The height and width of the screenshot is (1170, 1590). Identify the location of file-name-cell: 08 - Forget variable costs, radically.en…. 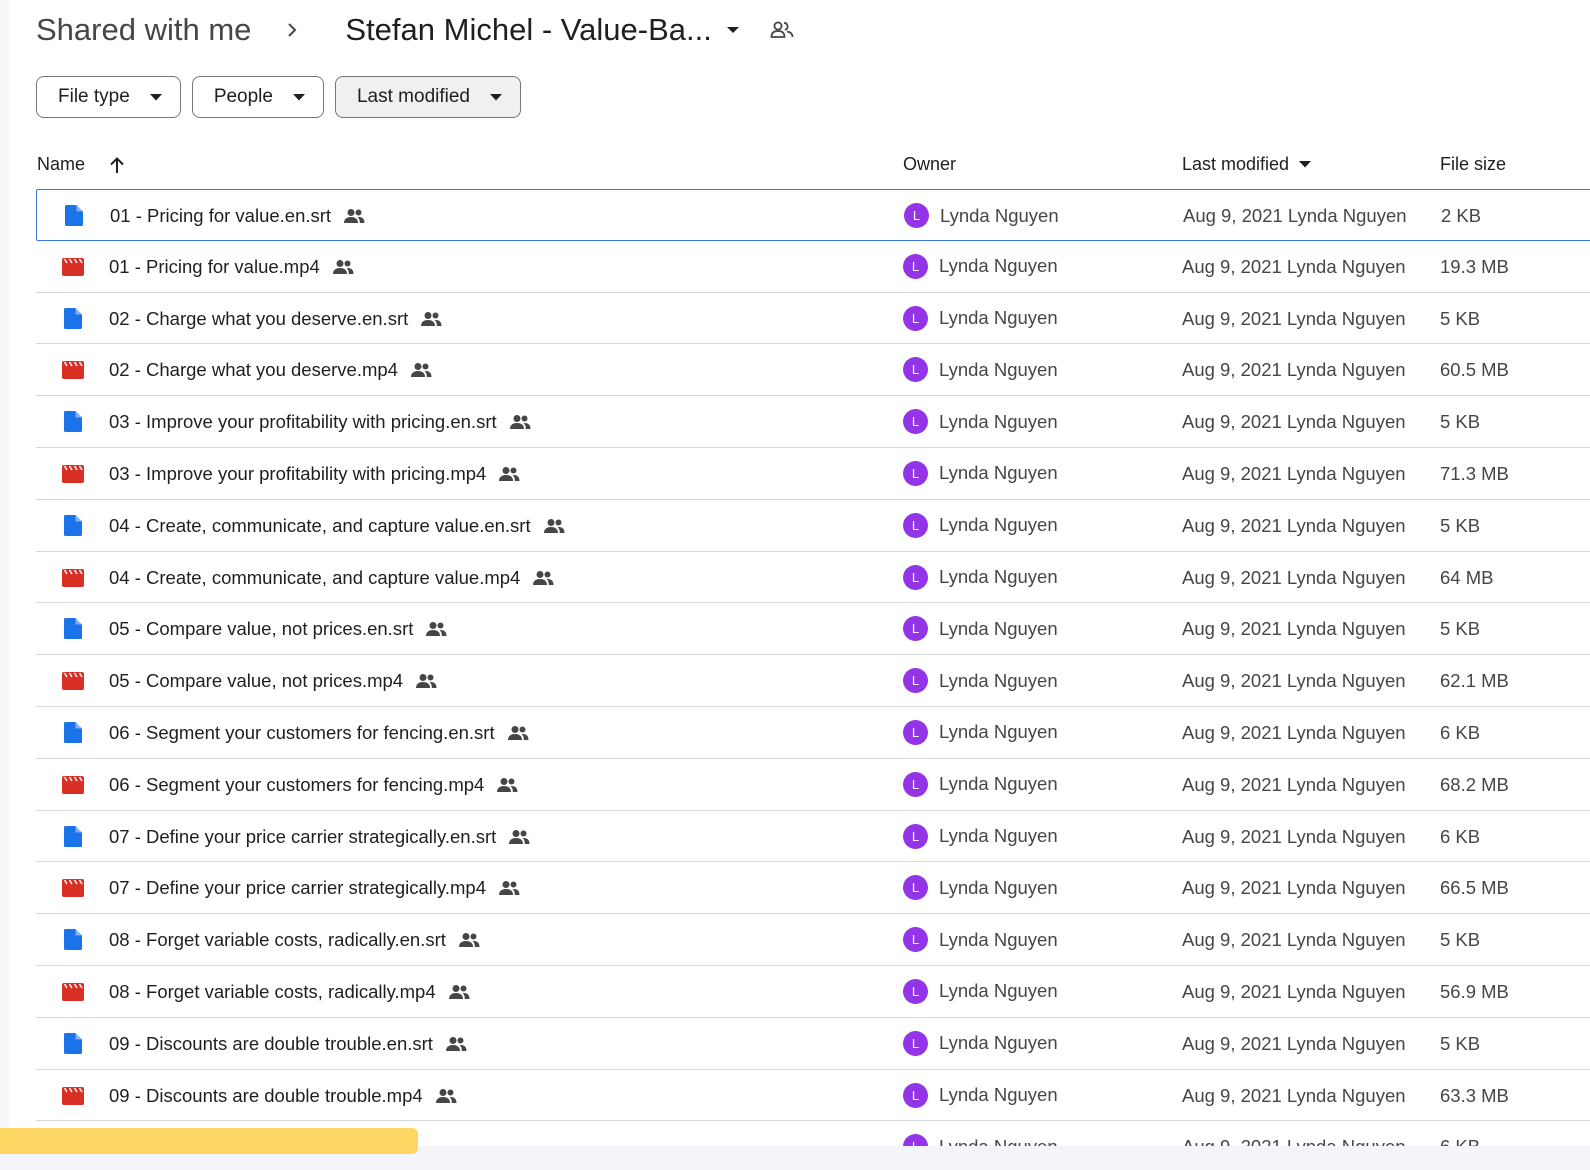
(294, 940).